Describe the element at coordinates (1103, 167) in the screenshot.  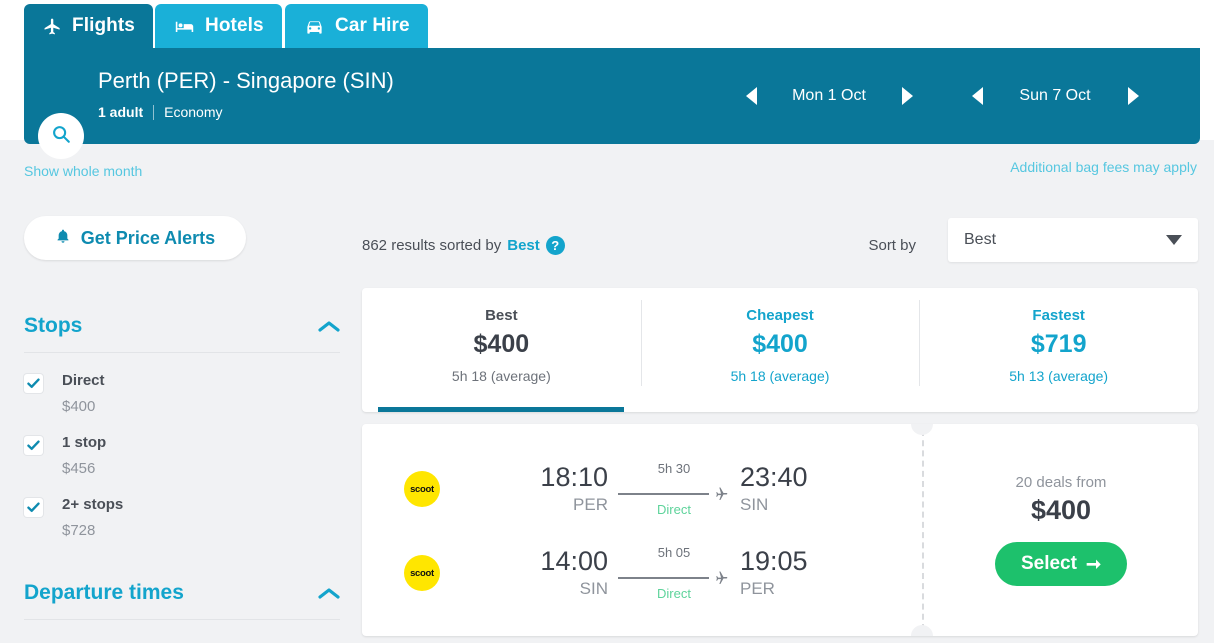
I see `bag-fees-link: Additional bag fees may apply` at that location.